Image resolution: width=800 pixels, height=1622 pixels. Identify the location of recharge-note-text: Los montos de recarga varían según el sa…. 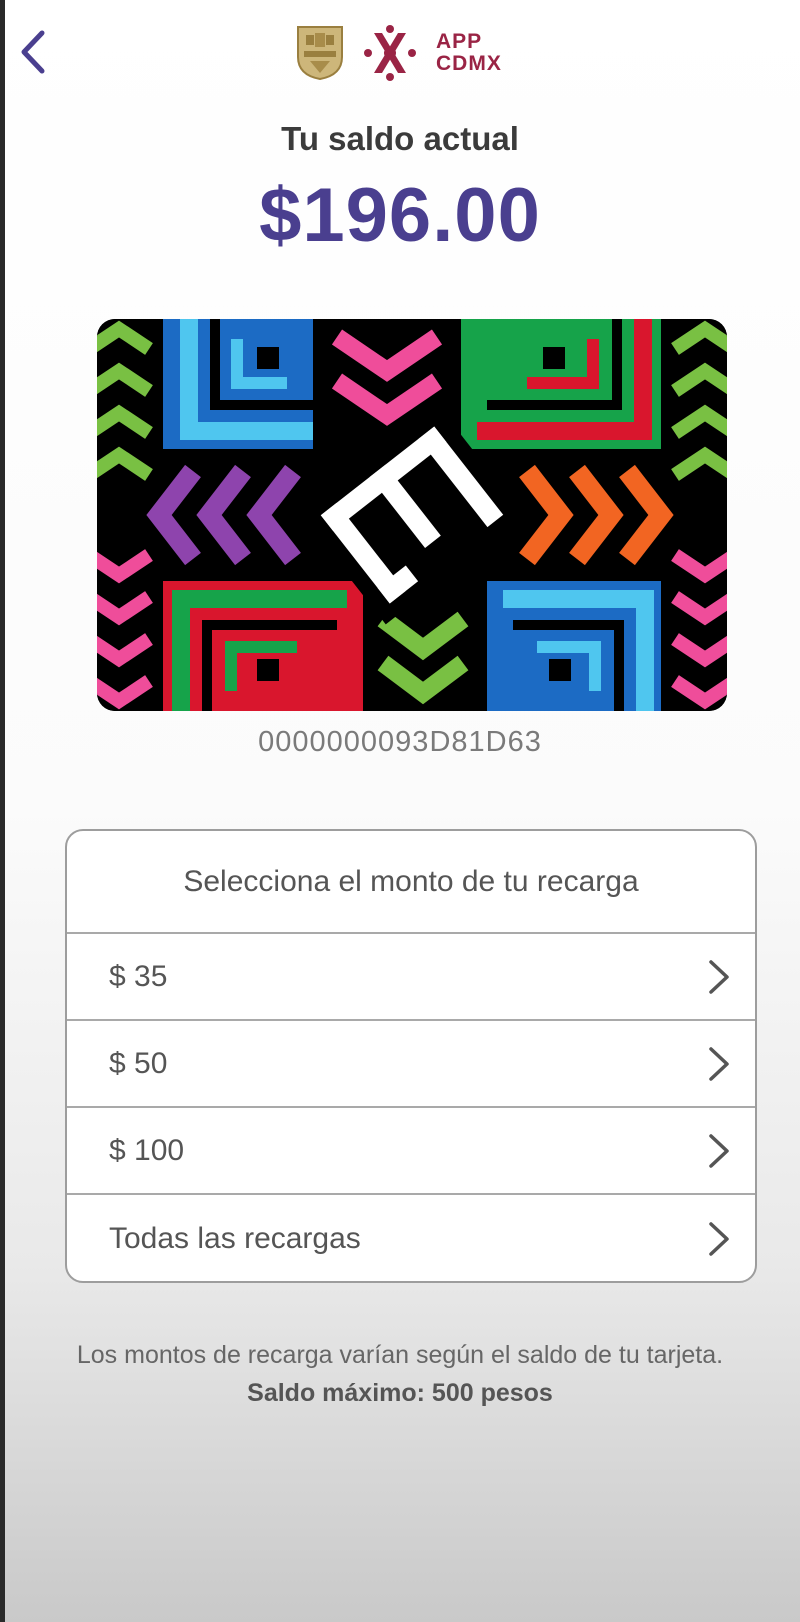
(400, 1355).